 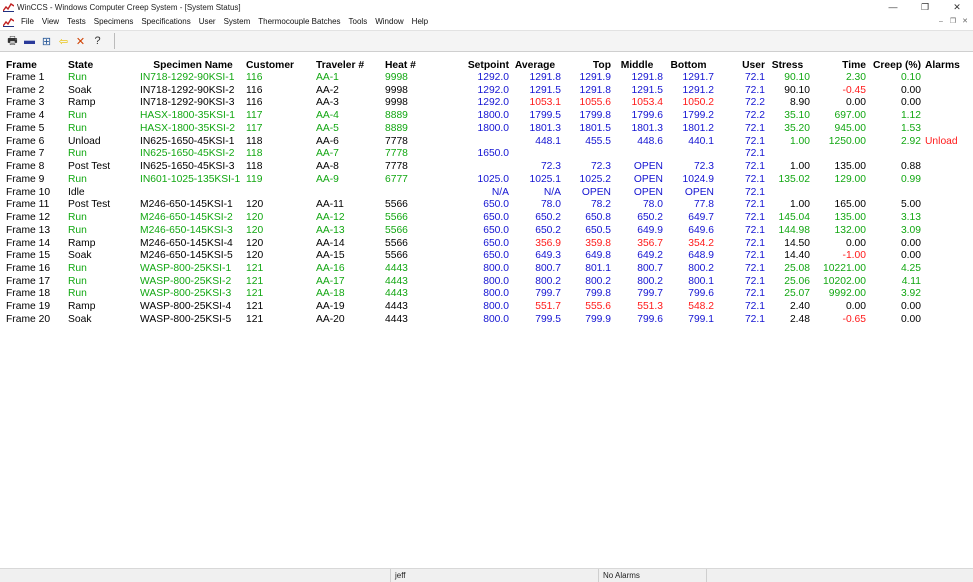 What do you see at coordinates (957, 7) in the screenshot?
I see `close-button: ✕` at bounding box center [957, 7].